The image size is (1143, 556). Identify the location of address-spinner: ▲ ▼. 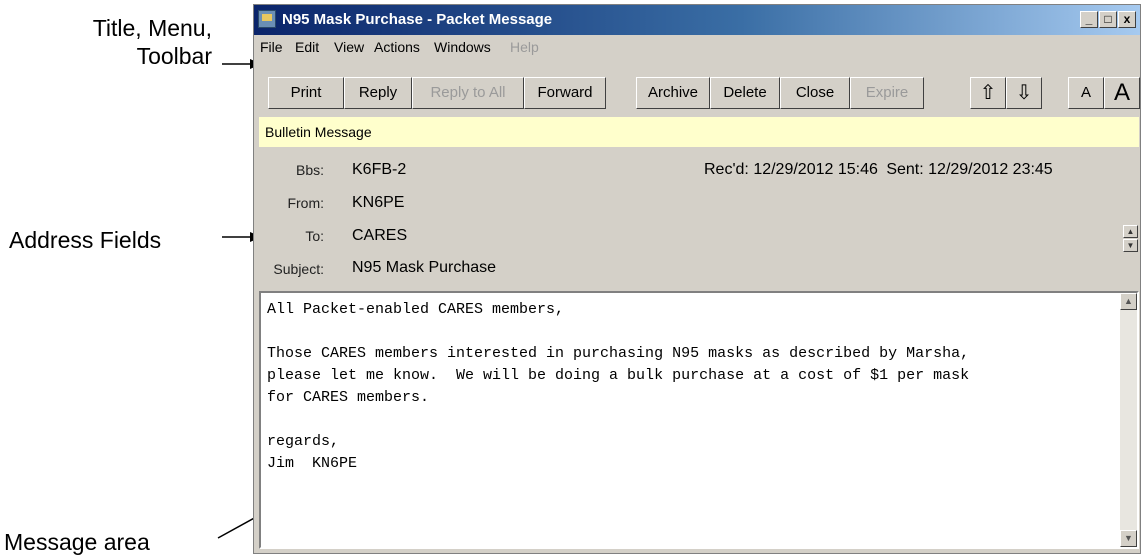
(1130, 239).